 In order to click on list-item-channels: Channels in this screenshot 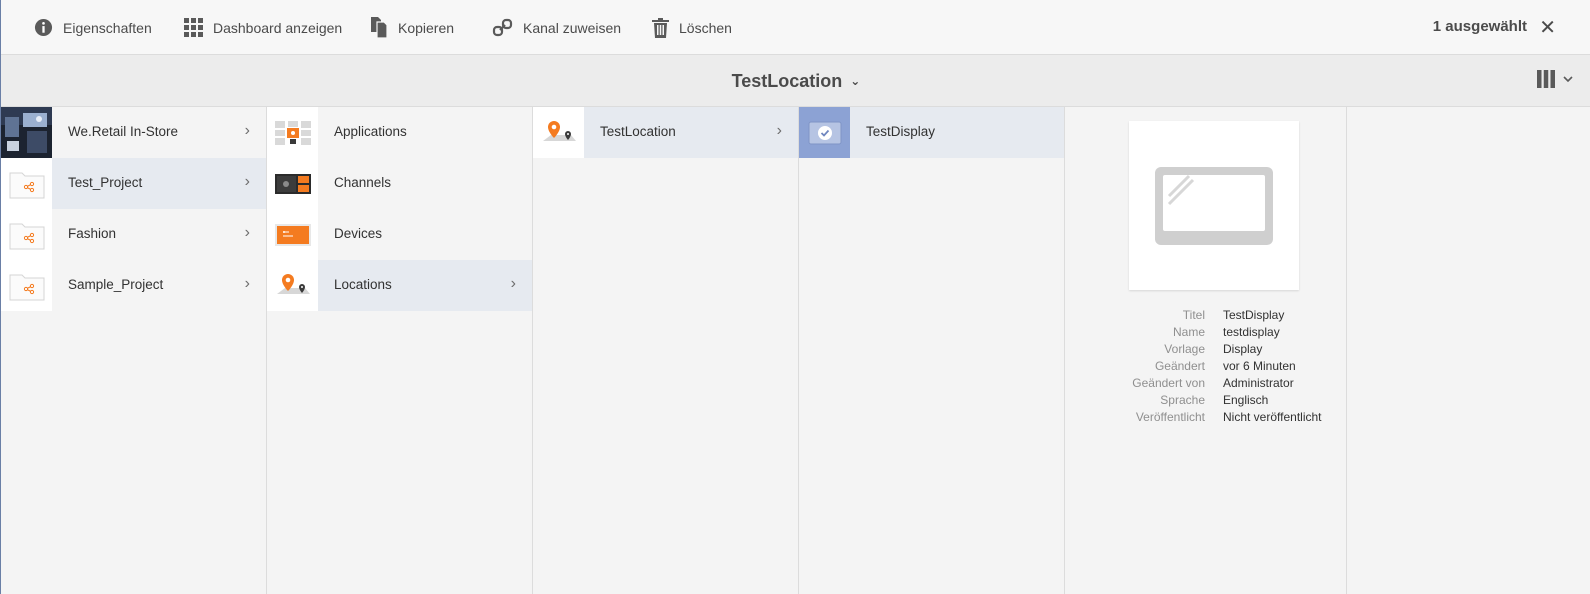, I will do `click(399, 183)`.